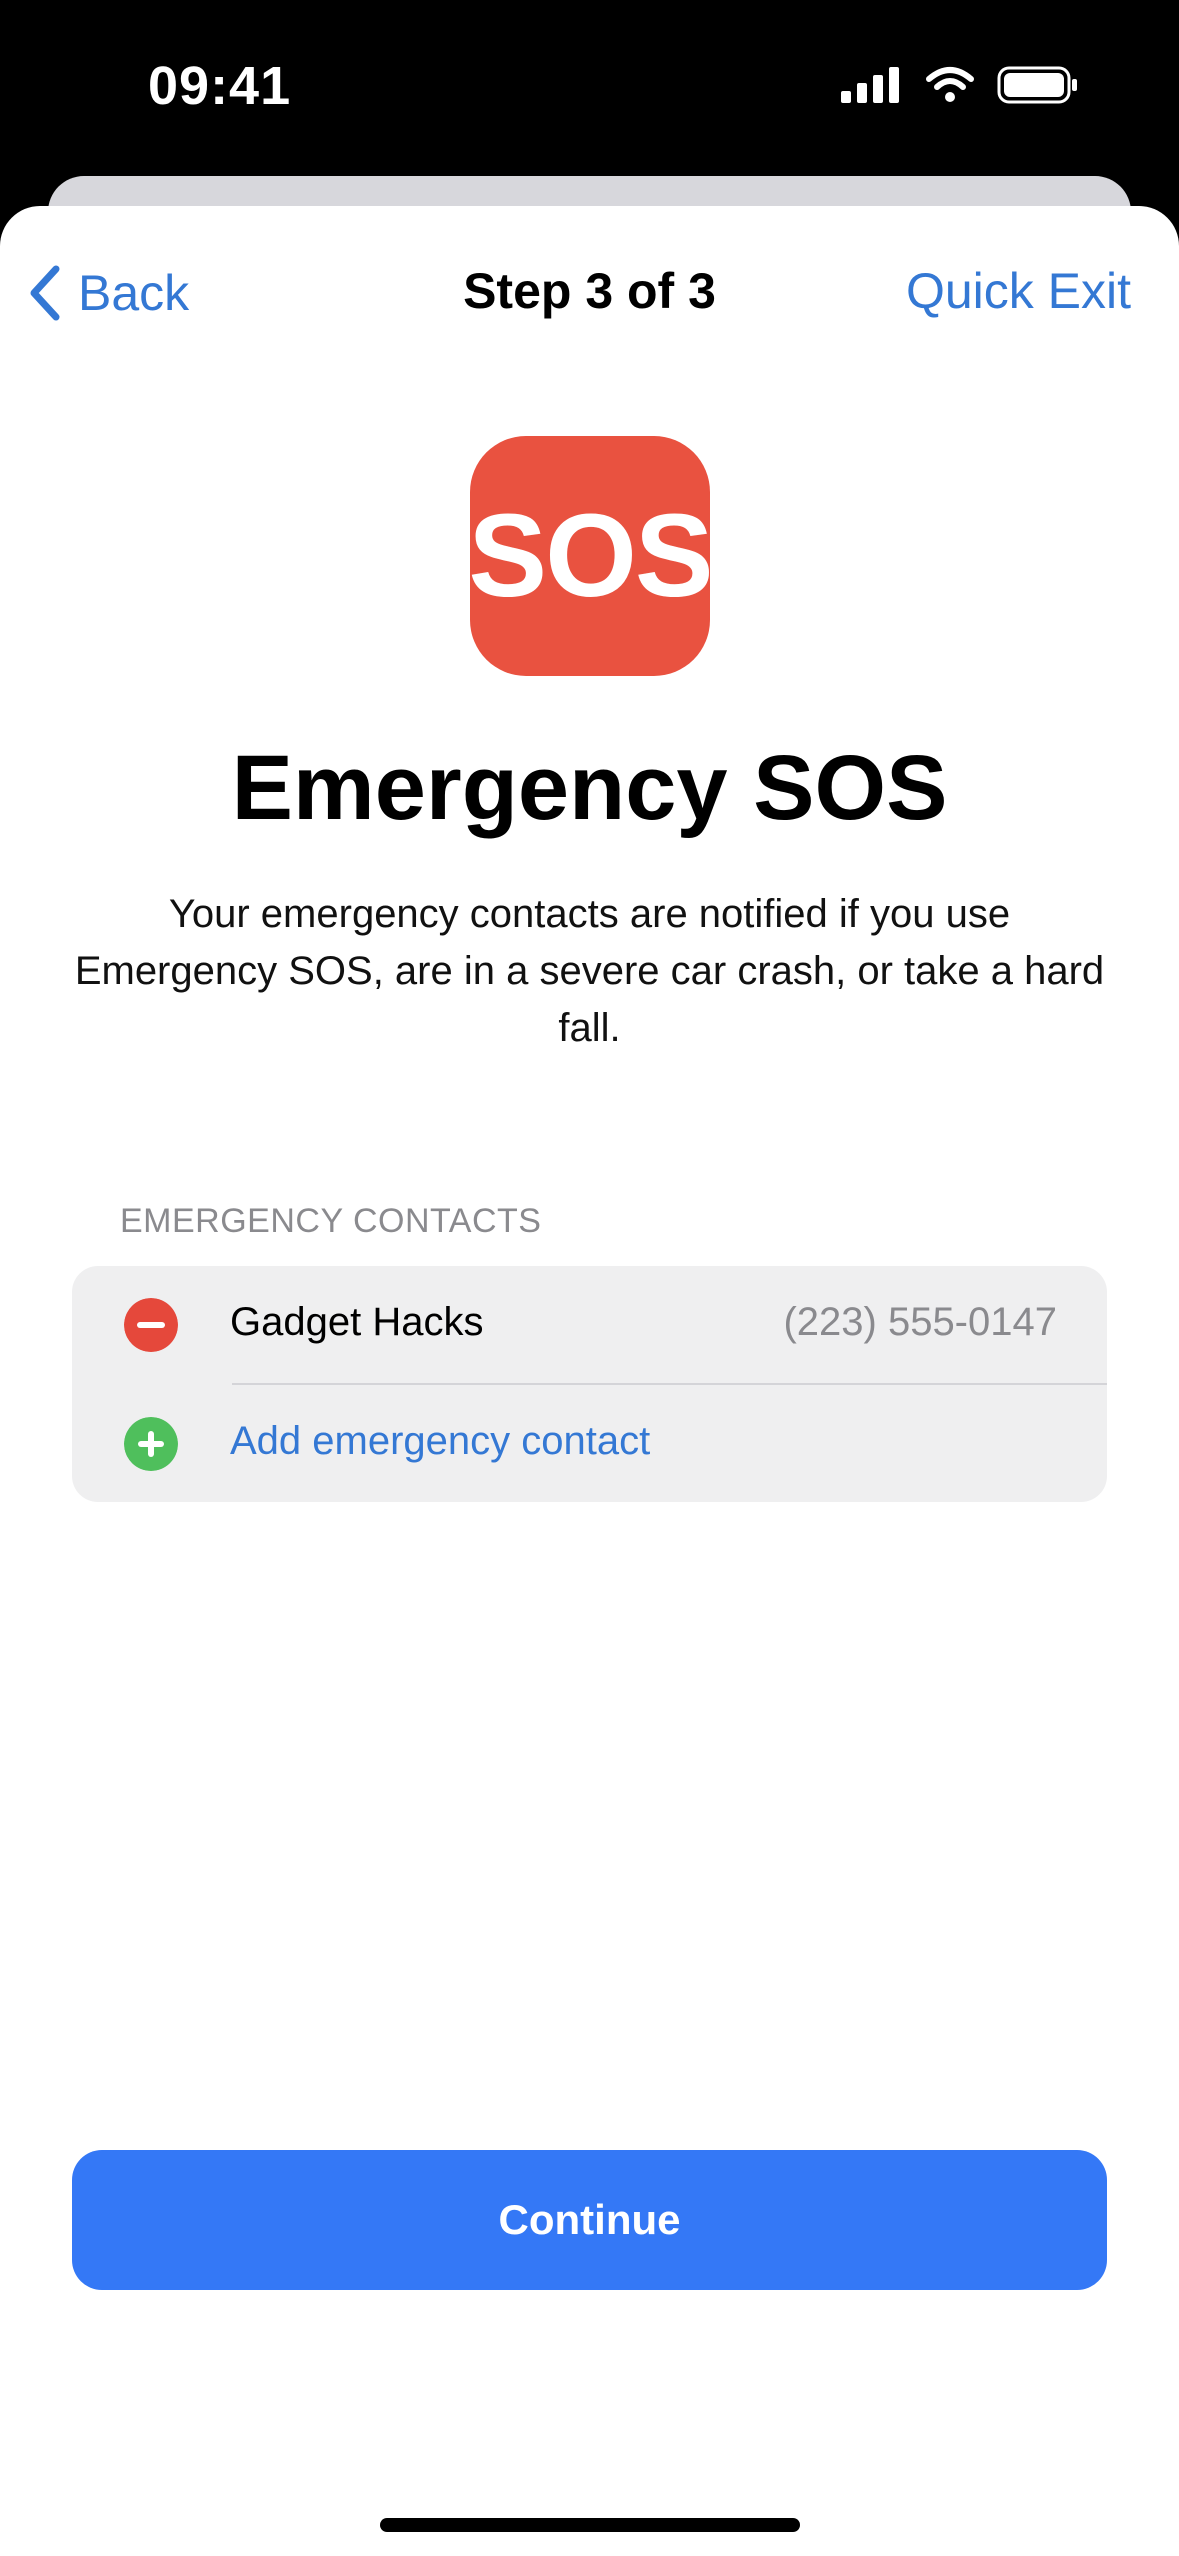 This screenshot has width=1179, height=2556. What do you see at coordinates (920, 1322) in the screenshot?
I see `contact-phone: (223) 555-0147` at bounding box center [920, 1322].